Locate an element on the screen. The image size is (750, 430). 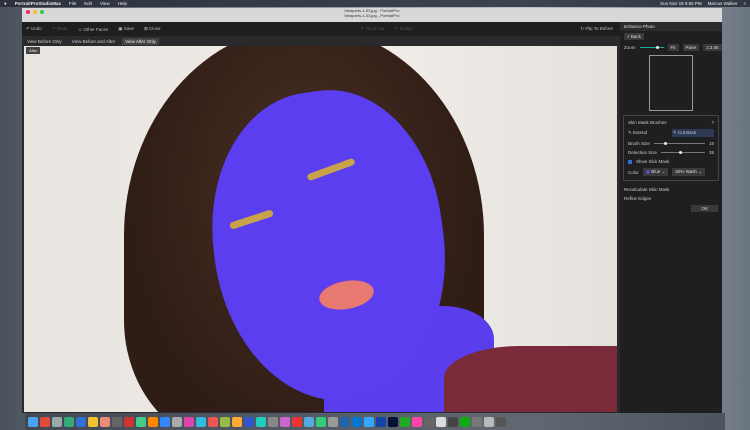
fit-button: Fit is located at coordinates (673, 47).